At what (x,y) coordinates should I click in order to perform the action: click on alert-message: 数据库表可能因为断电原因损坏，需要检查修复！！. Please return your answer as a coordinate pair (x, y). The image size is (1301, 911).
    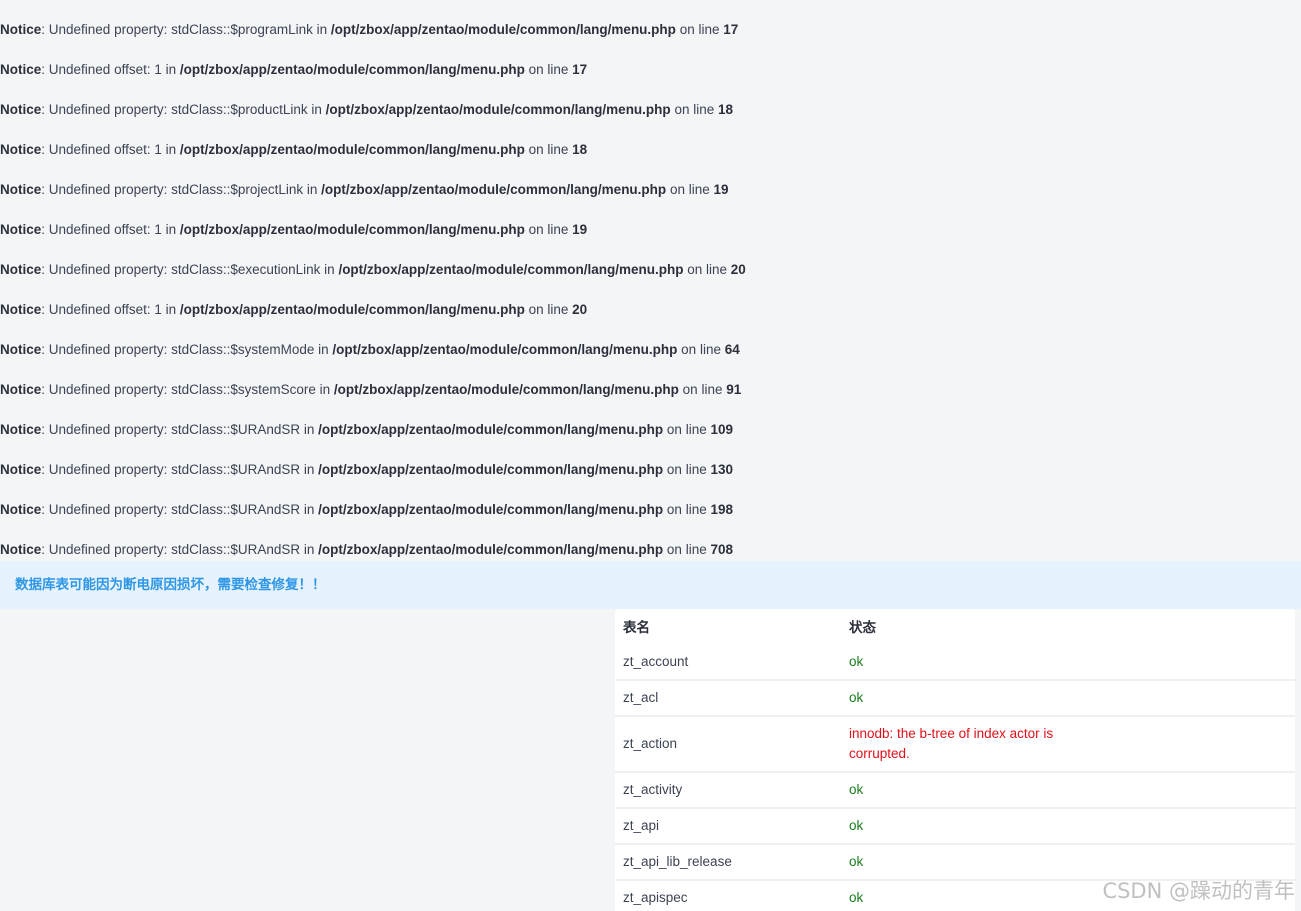
    Looking at the image, I should click on (170, 584).